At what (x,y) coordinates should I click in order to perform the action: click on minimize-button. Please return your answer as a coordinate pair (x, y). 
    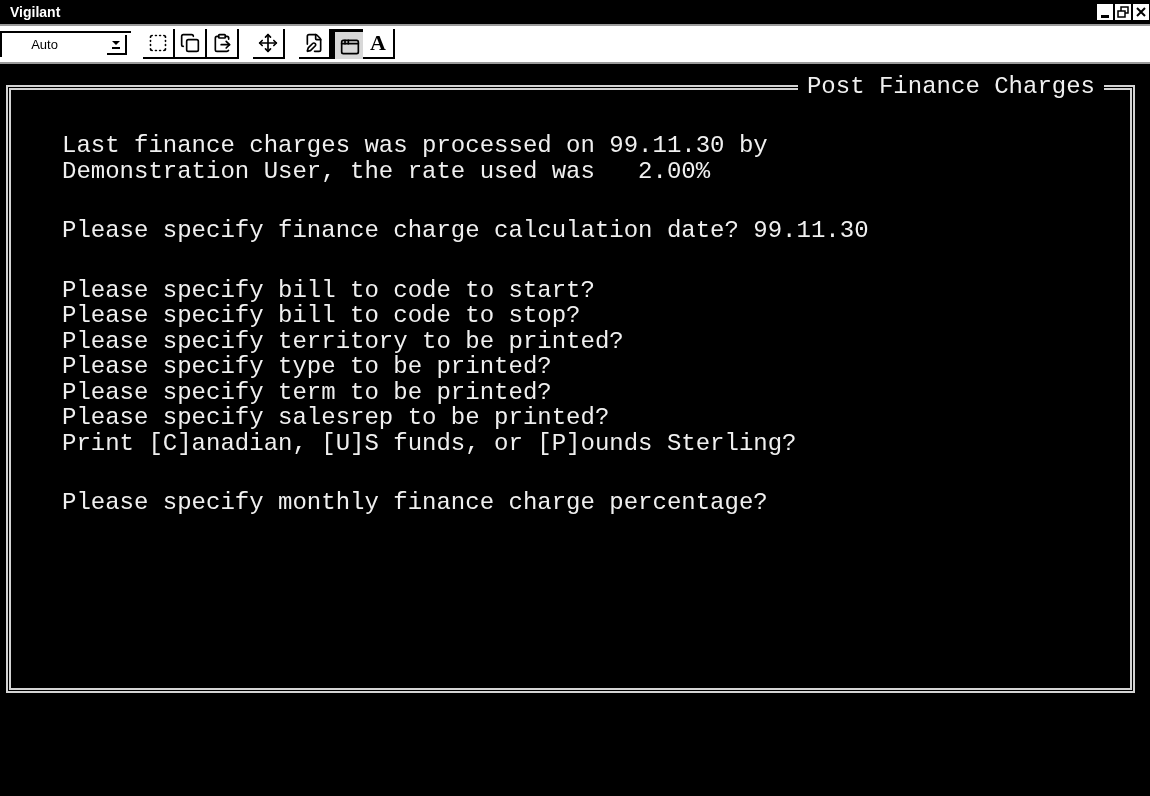
    Looking at the image, I should click on (1105, 12).